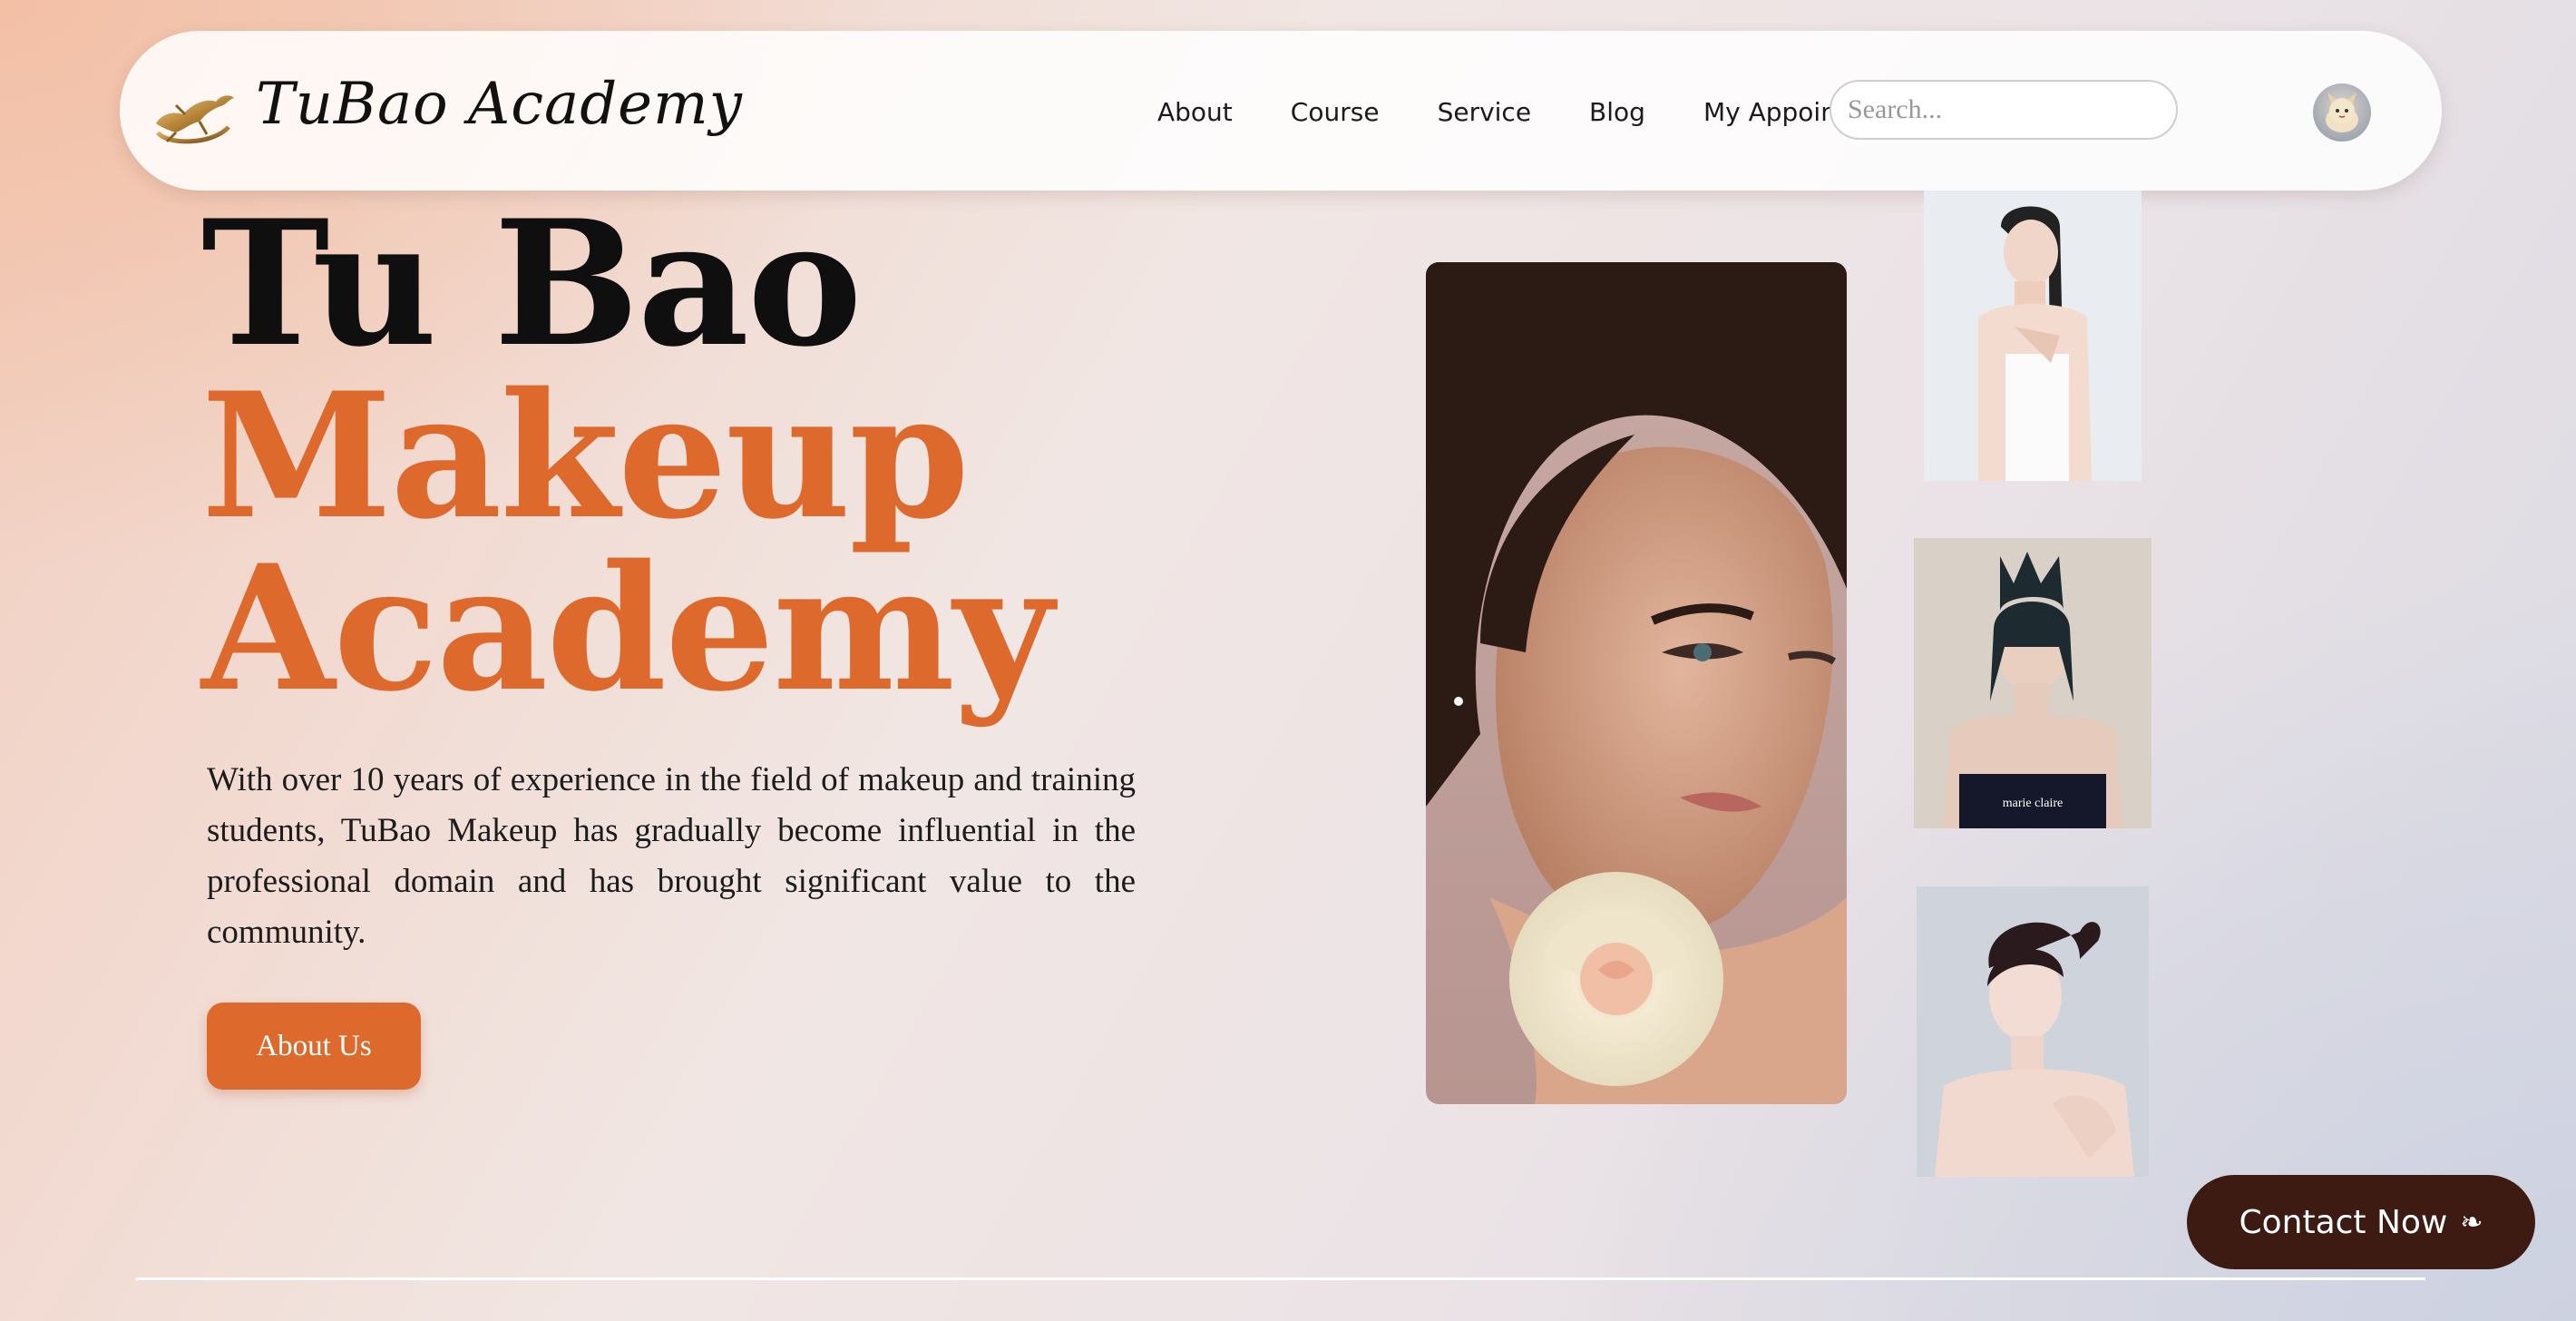 The width and height of the screenshot is (2576, 1321). What do you see at coordinates (2033, 803) in the screenshot?
I see `svg-text: marie claire` at bounding box center [2033, 803].